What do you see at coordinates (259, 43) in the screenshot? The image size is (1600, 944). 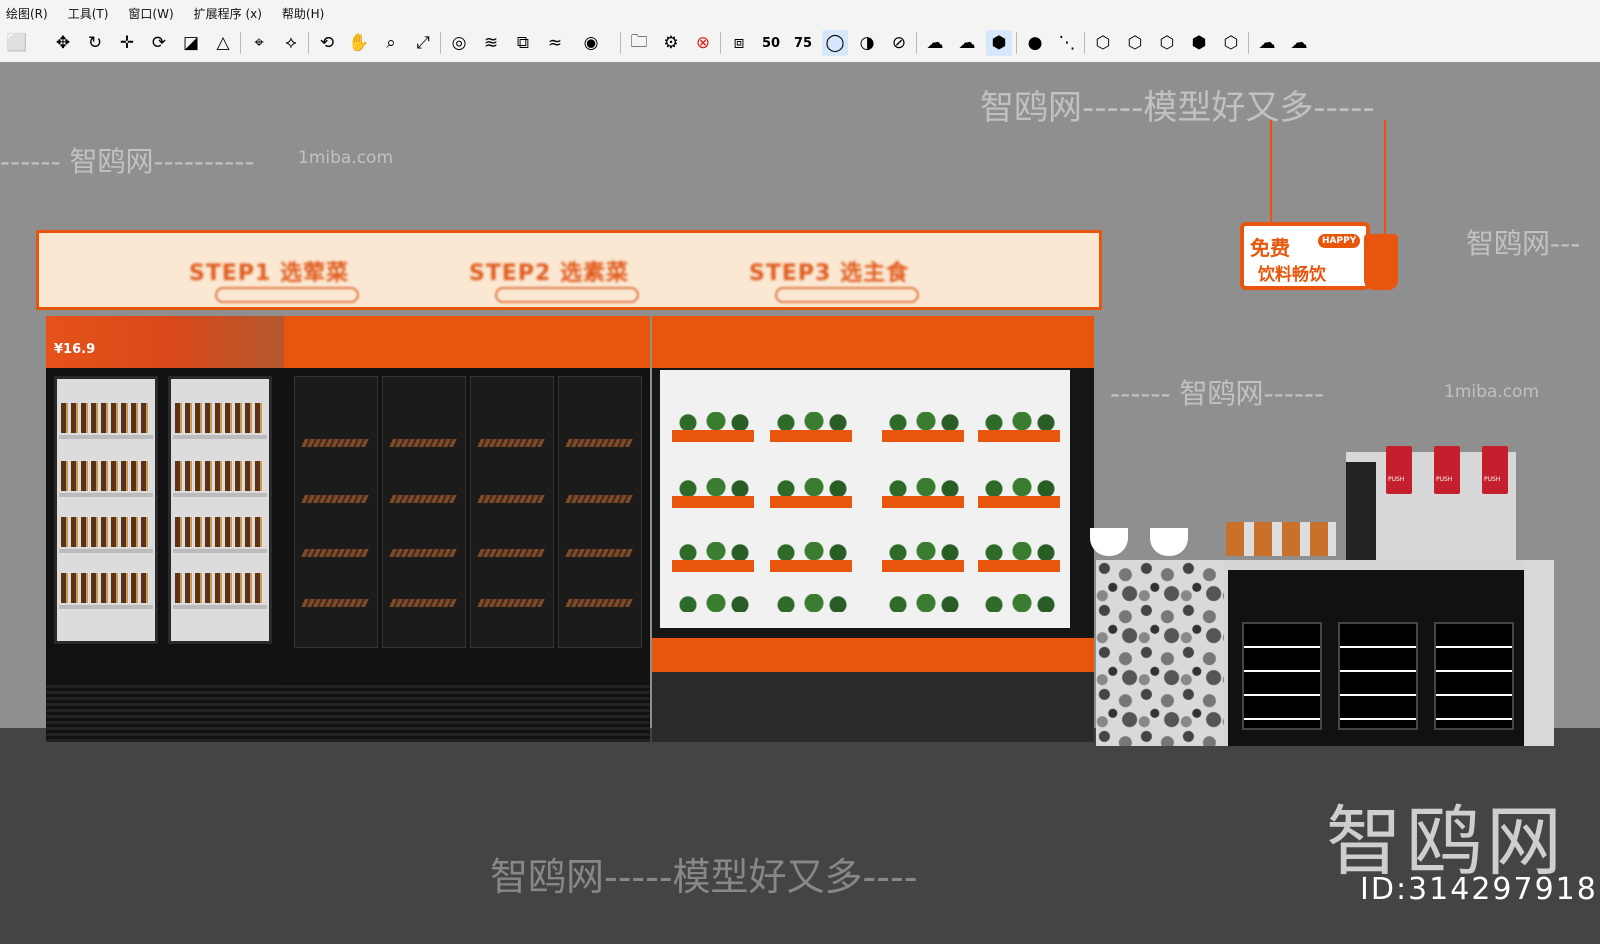 I see `protractor-icon: ⌖` at bounding box center [259, 43].